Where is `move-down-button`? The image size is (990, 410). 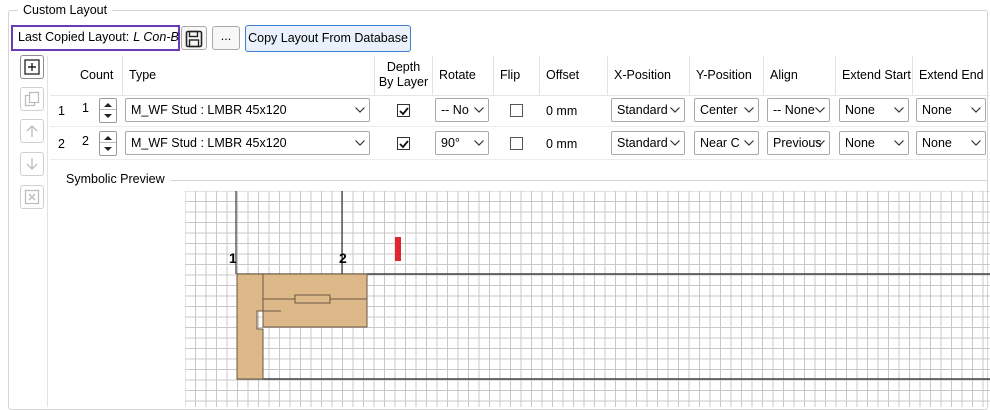 move-down-button is located at coordinates (32, 164).